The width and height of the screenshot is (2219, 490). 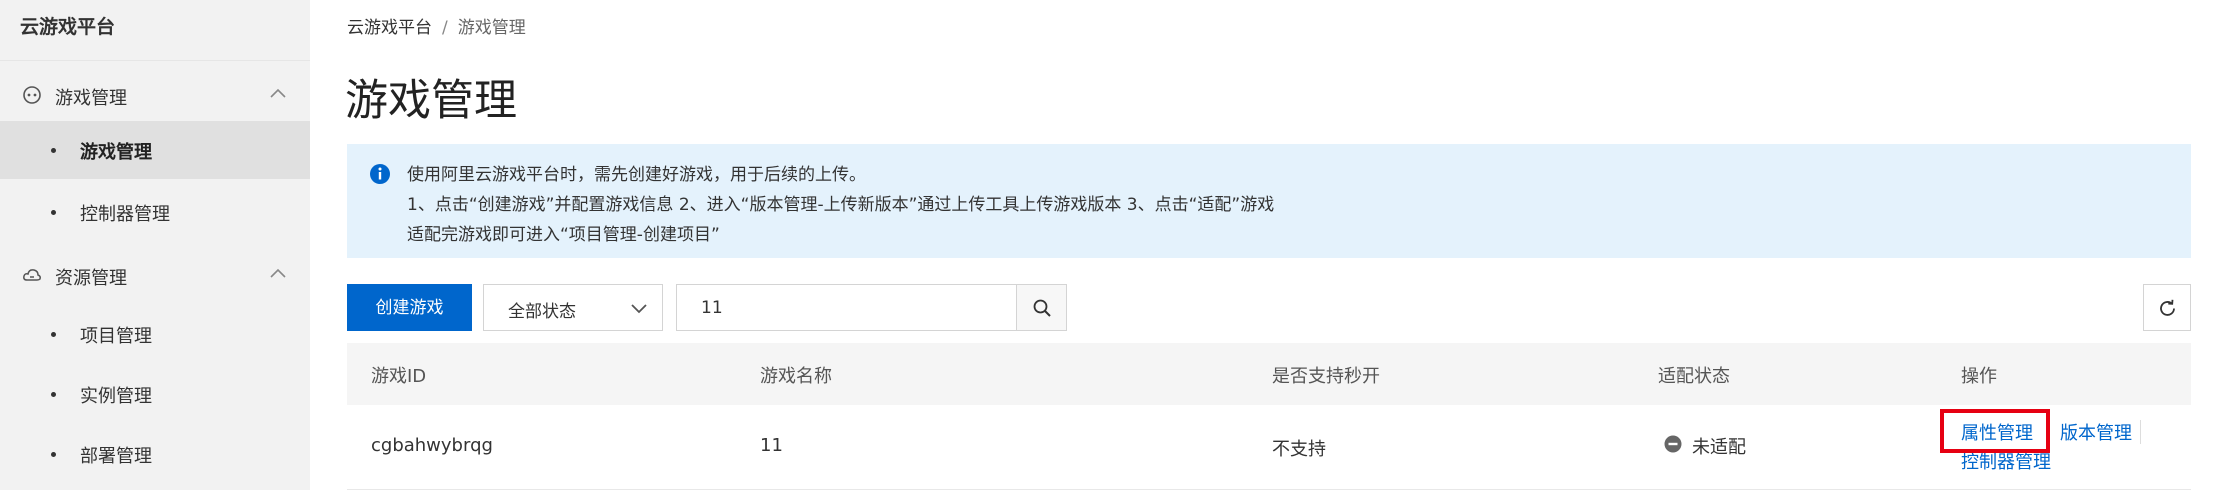 I want to click on column-header: 游戏名称, so click(x=796, y=376).